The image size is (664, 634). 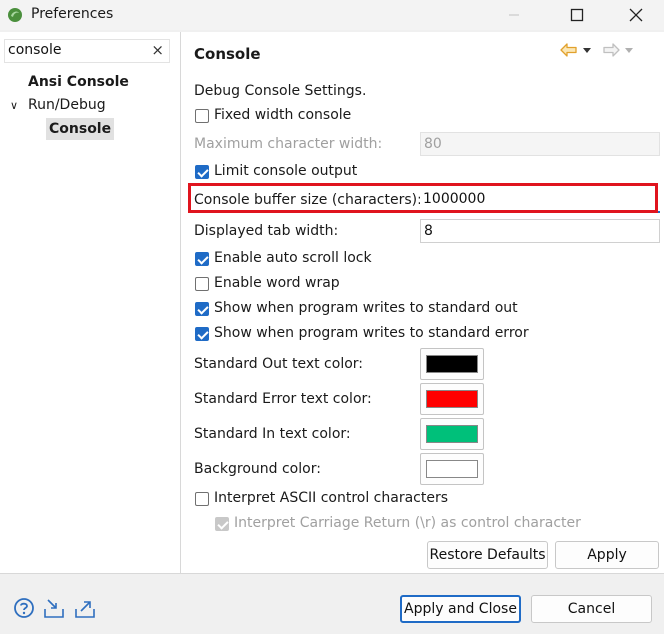 I want to click on auto-scroll-label: Enable auto scroll lock, so click(x=293, y=258).